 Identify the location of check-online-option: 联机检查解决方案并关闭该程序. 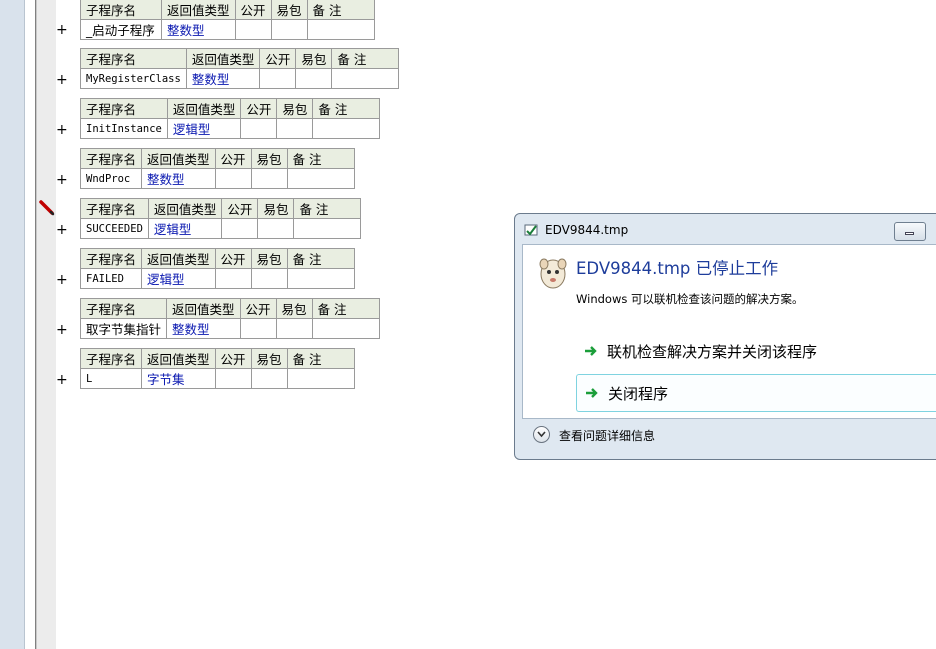
(756, 352).